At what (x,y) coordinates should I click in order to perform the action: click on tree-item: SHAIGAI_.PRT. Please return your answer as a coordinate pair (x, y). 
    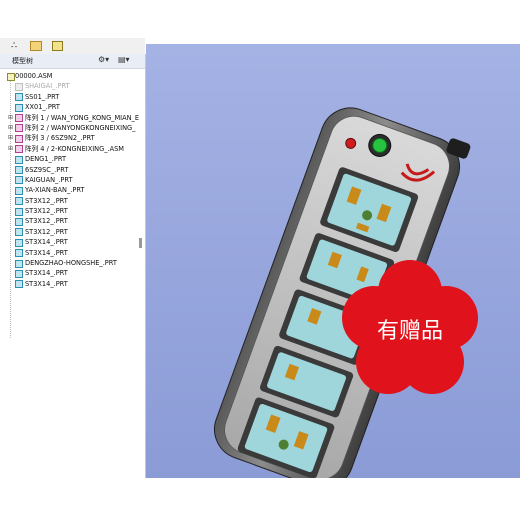
    Looking at the image, I should click on (70, 86).